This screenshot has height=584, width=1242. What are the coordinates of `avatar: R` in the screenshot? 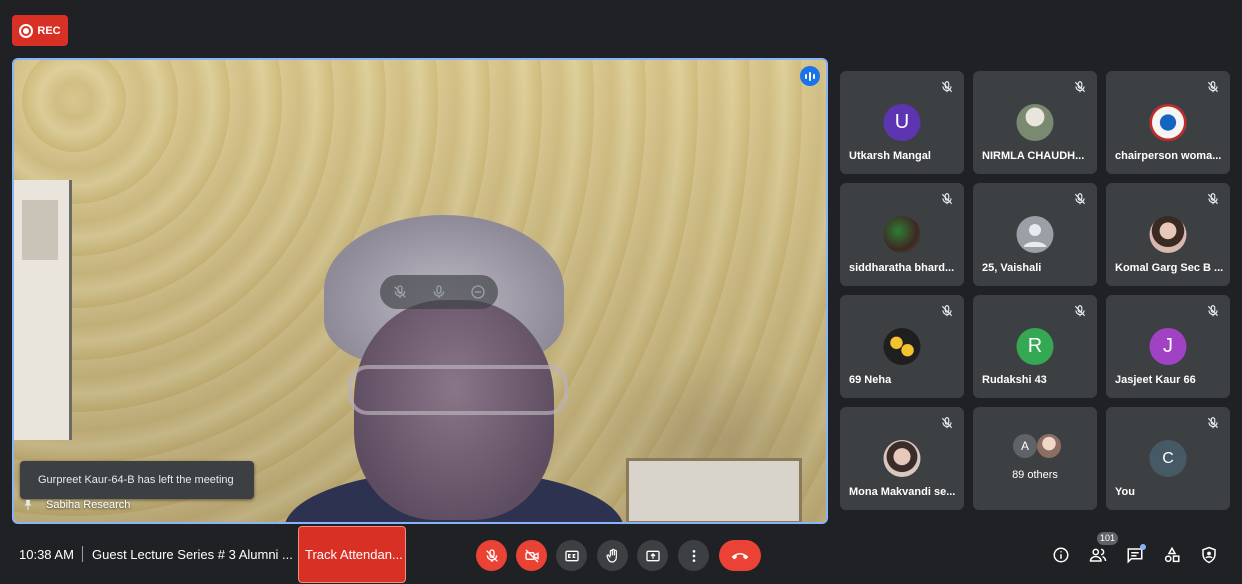 It's located at (1035, 346).